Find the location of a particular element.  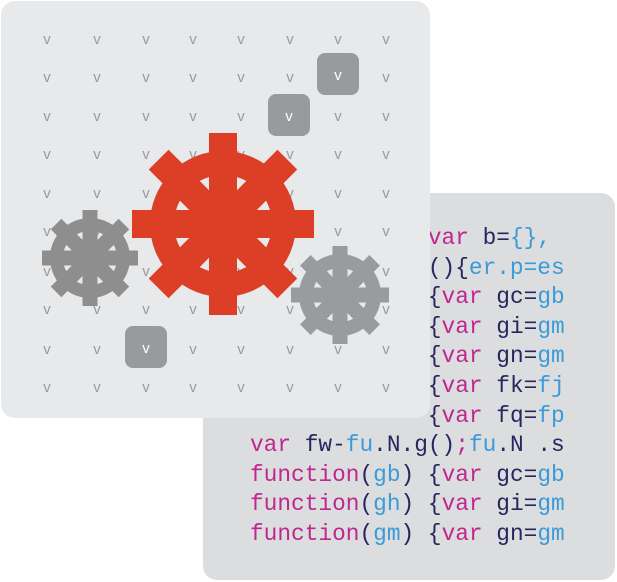

code-token: gh is located at coordinates (387, 504).